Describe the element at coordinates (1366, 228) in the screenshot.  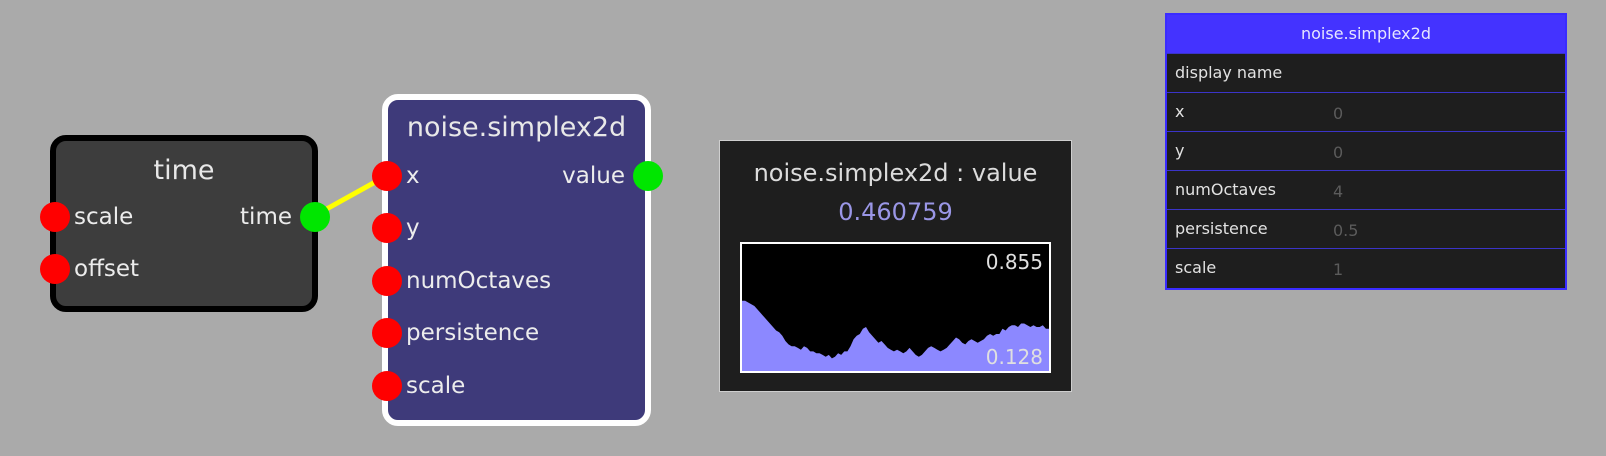
I see `inspector-row-persistence: persistence 0.5` at that location.